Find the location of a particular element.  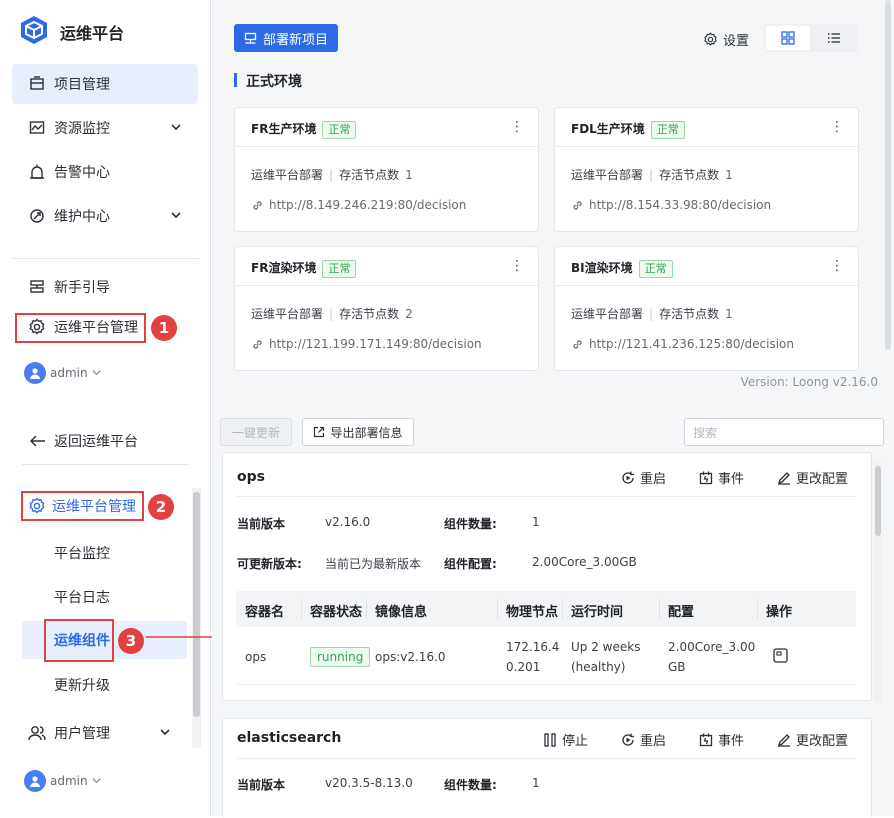

component-name: ops is located at coordinates (251, 477).